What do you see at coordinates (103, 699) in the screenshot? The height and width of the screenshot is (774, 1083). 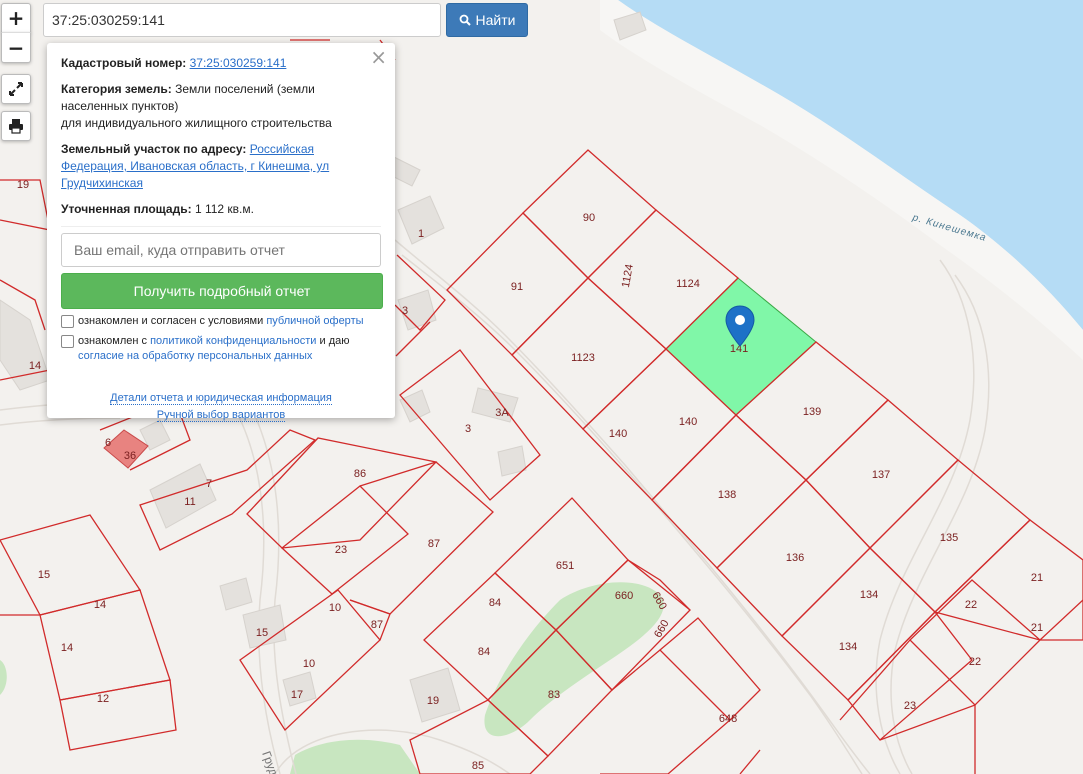 I see `parcel-number-label: 12` at bounding box center [103, 699].